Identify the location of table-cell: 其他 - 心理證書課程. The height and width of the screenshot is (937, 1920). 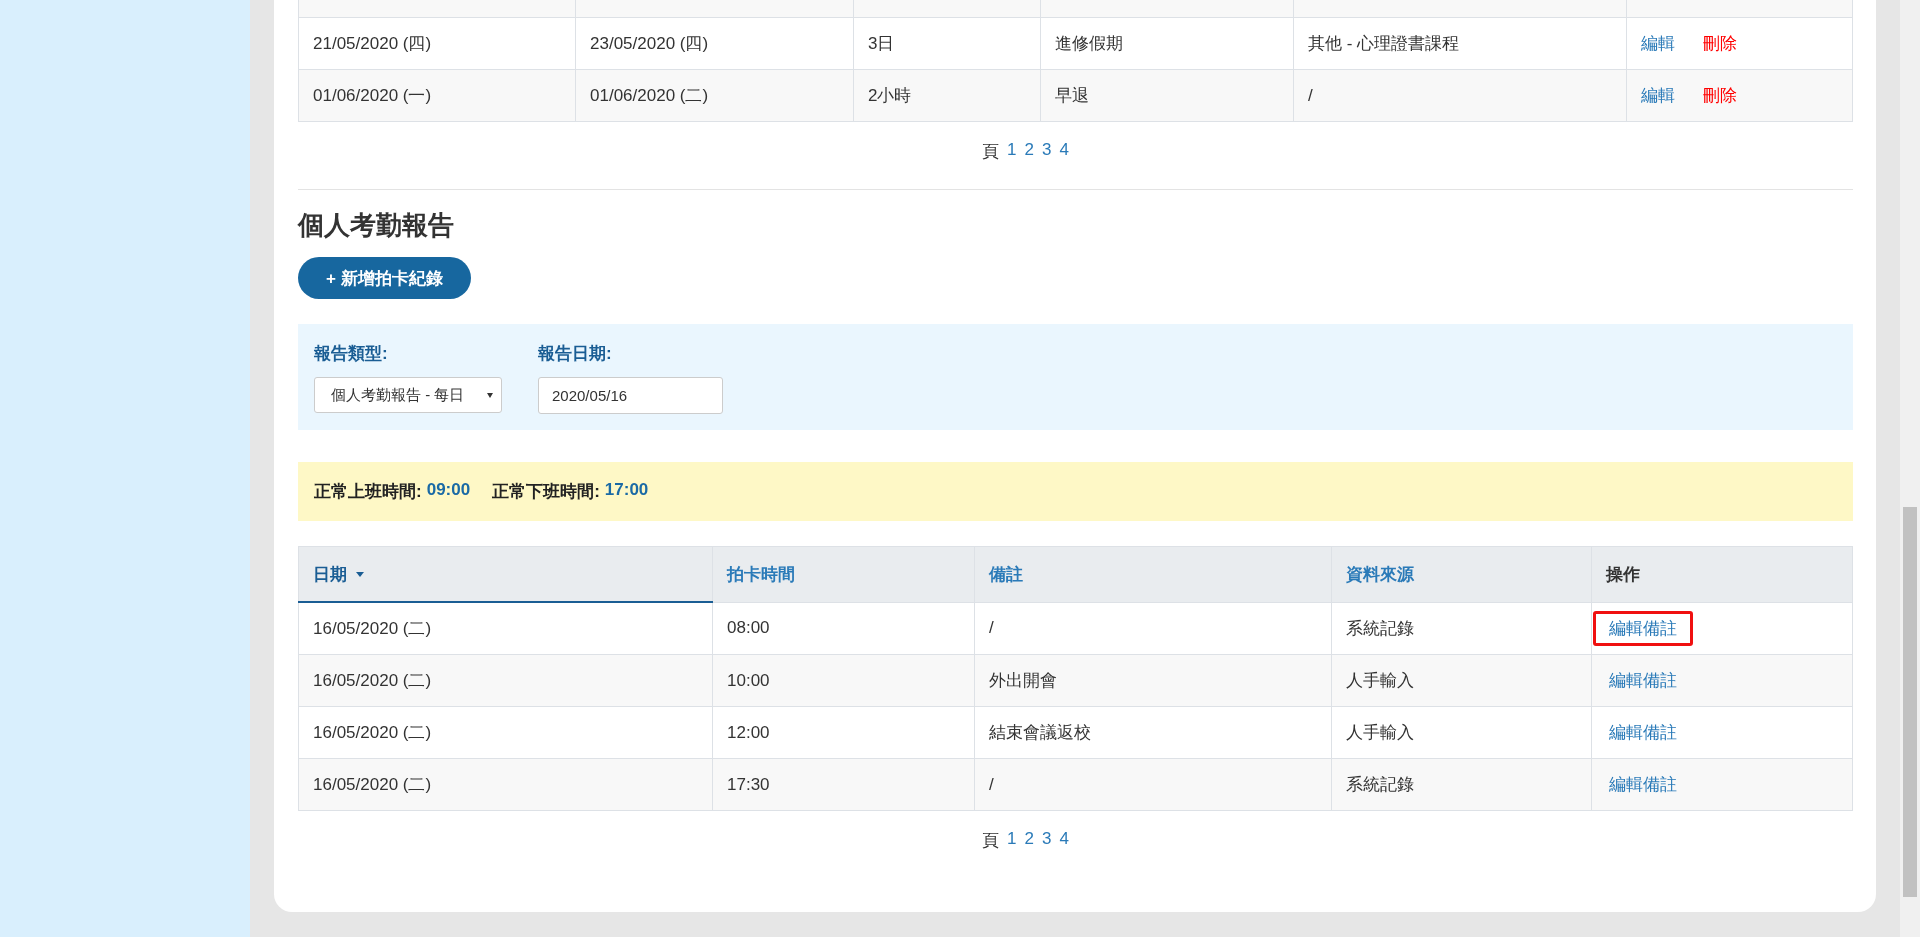
(1384, 43).